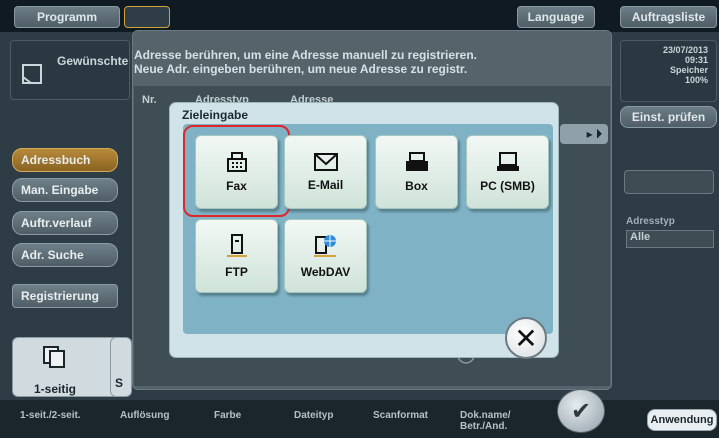 The height and width of the screenshot is (438, 719). What do you see at coordinates (93, 61) in the screenshot?
I see `header-title: Gewünschte` at bounding box center [93, 61].